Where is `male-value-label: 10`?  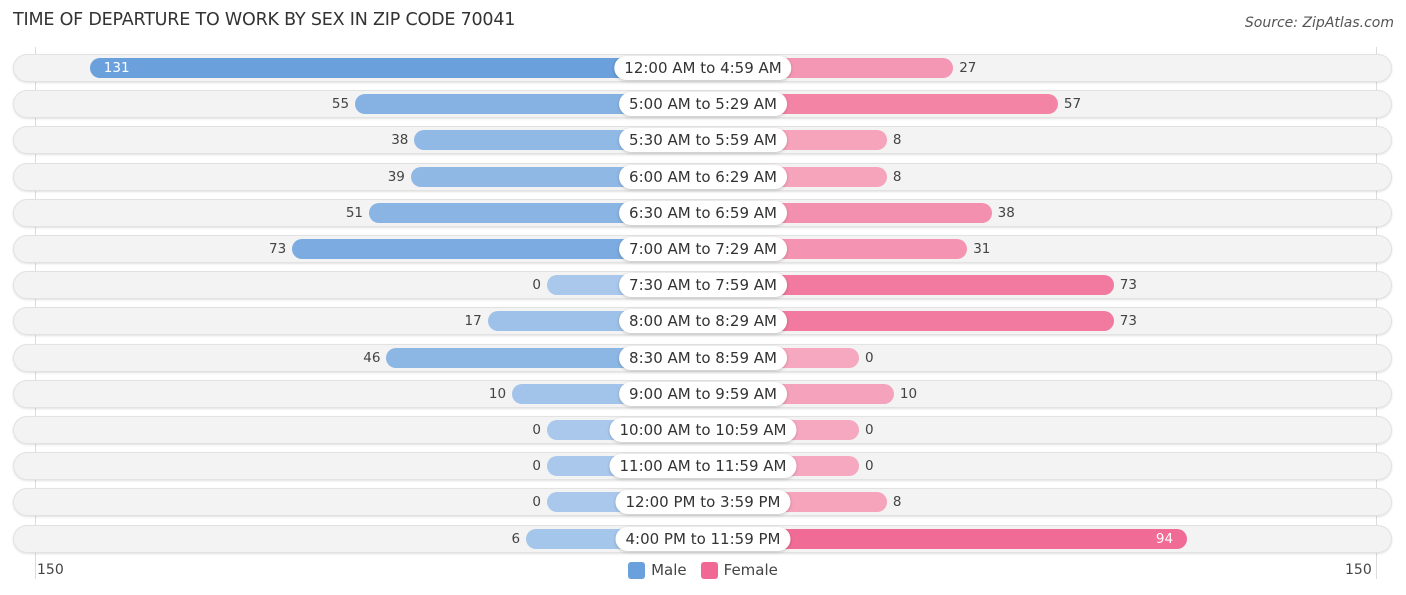
male-value-label: 10 is located at coordinates (497, 393).